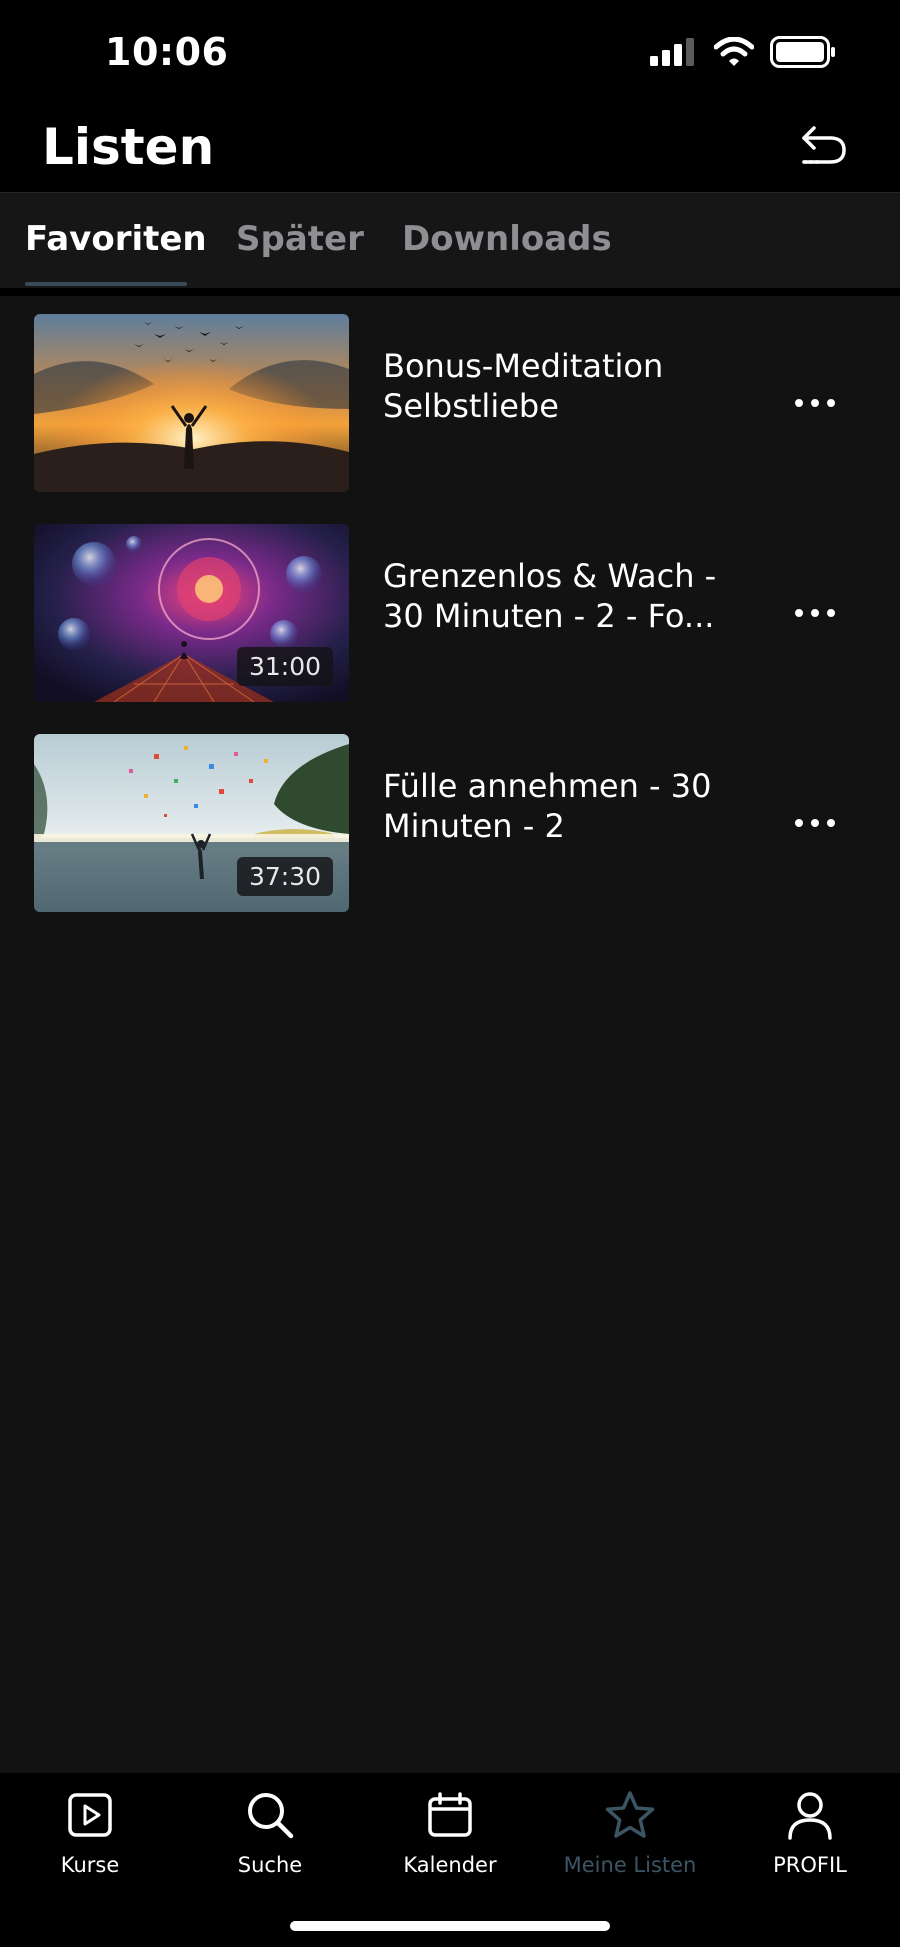 This screenshot has width=900, height=1947. I want to click on item-title: Bonus-Meditation Selbstliebe, so click(523, 386).